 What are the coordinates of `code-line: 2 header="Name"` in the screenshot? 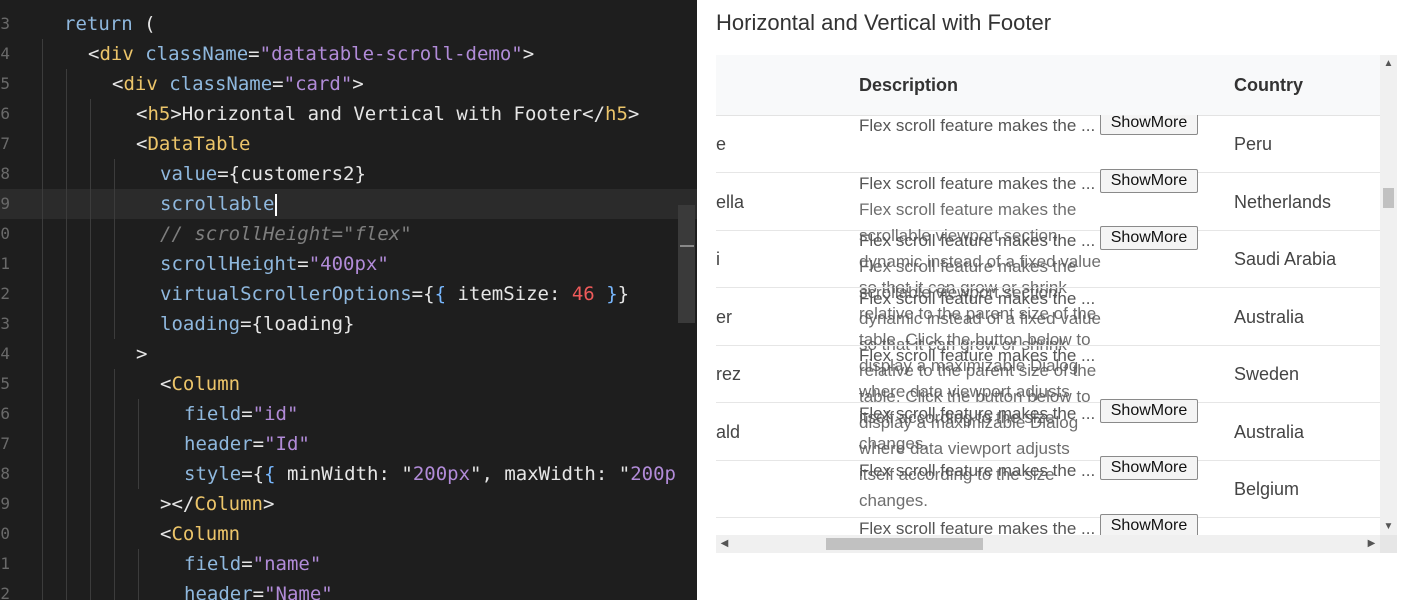 It's located at (348, 589).